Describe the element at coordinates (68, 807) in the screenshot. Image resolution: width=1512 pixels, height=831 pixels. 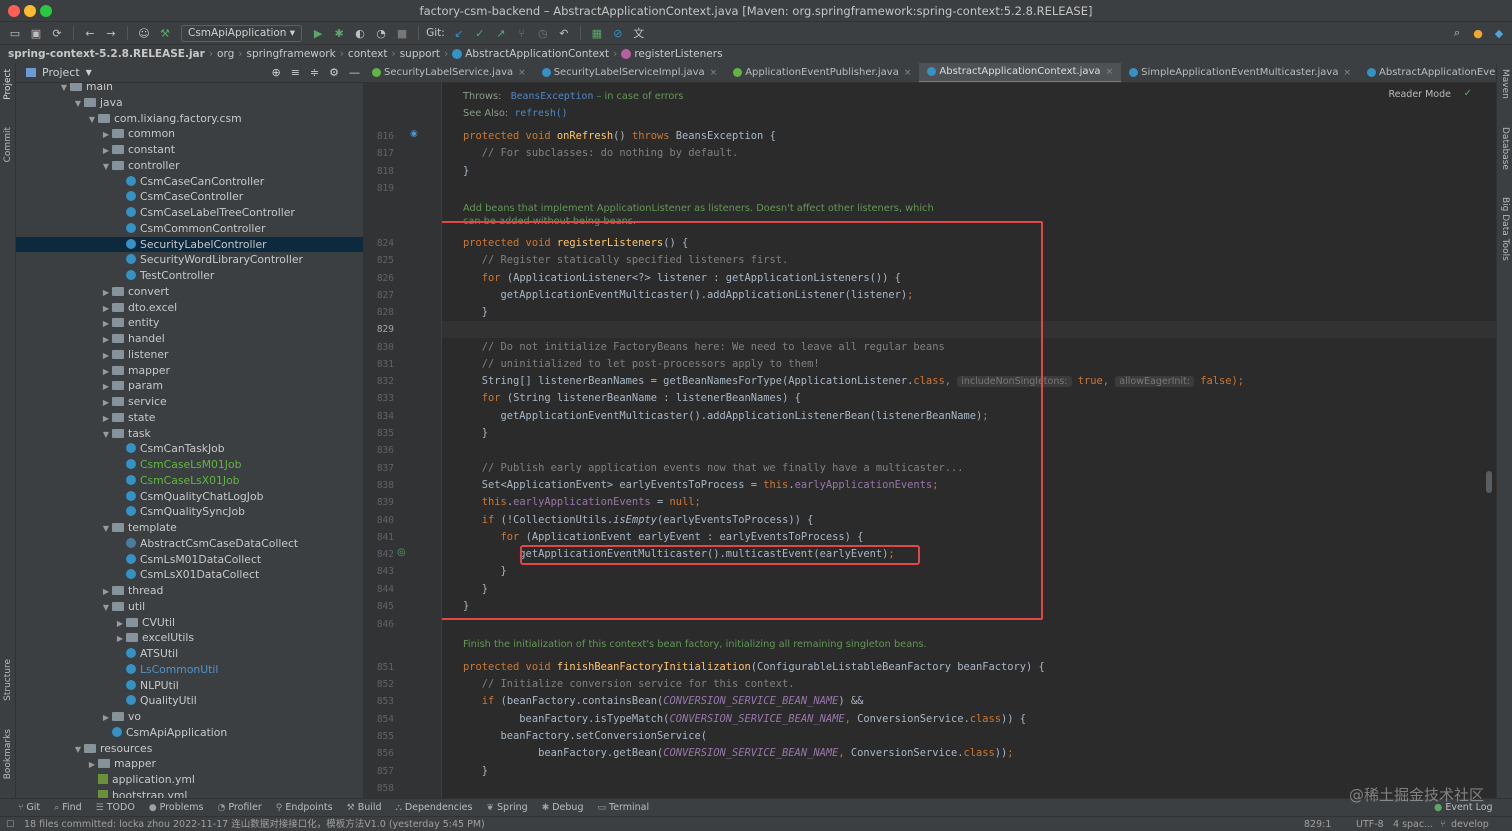
I see `tool-window-find: ⌕ Find` at that location.